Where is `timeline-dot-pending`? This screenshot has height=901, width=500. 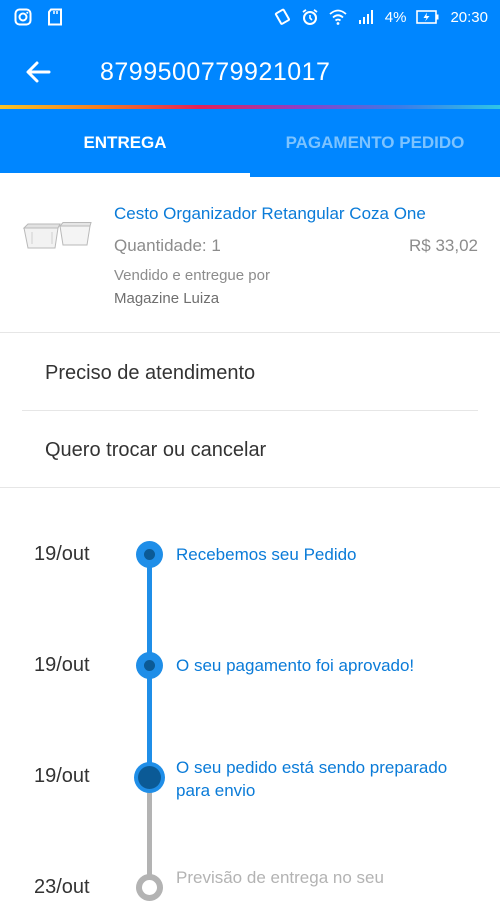 timeline-dot-pending is located at coordinates (149, 887).